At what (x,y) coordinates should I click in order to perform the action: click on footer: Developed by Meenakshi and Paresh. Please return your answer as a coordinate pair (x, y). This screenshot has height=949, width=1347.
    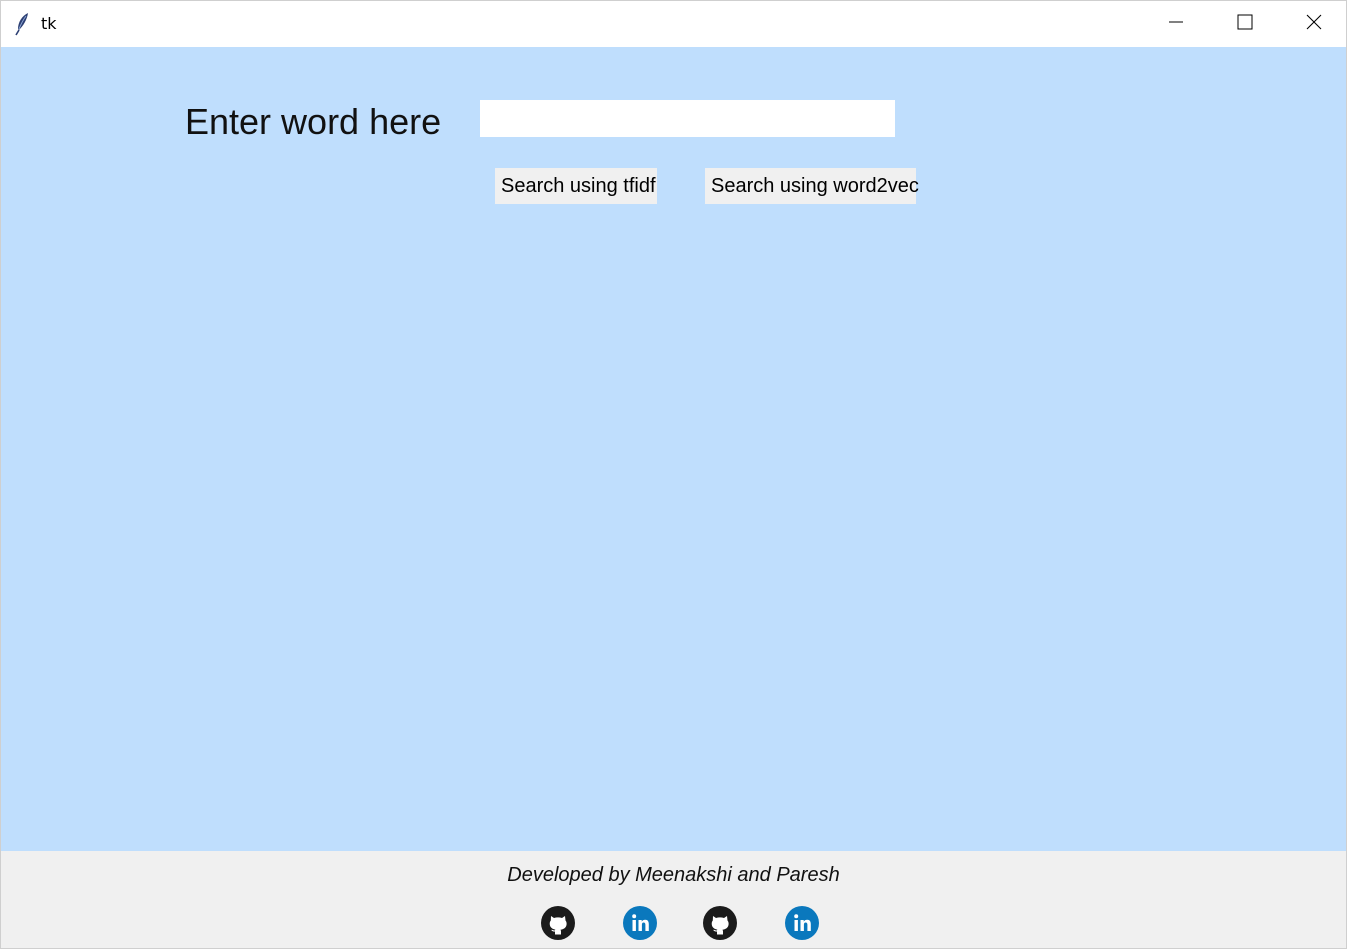
    Looking at the image, I should click on (673, 899).